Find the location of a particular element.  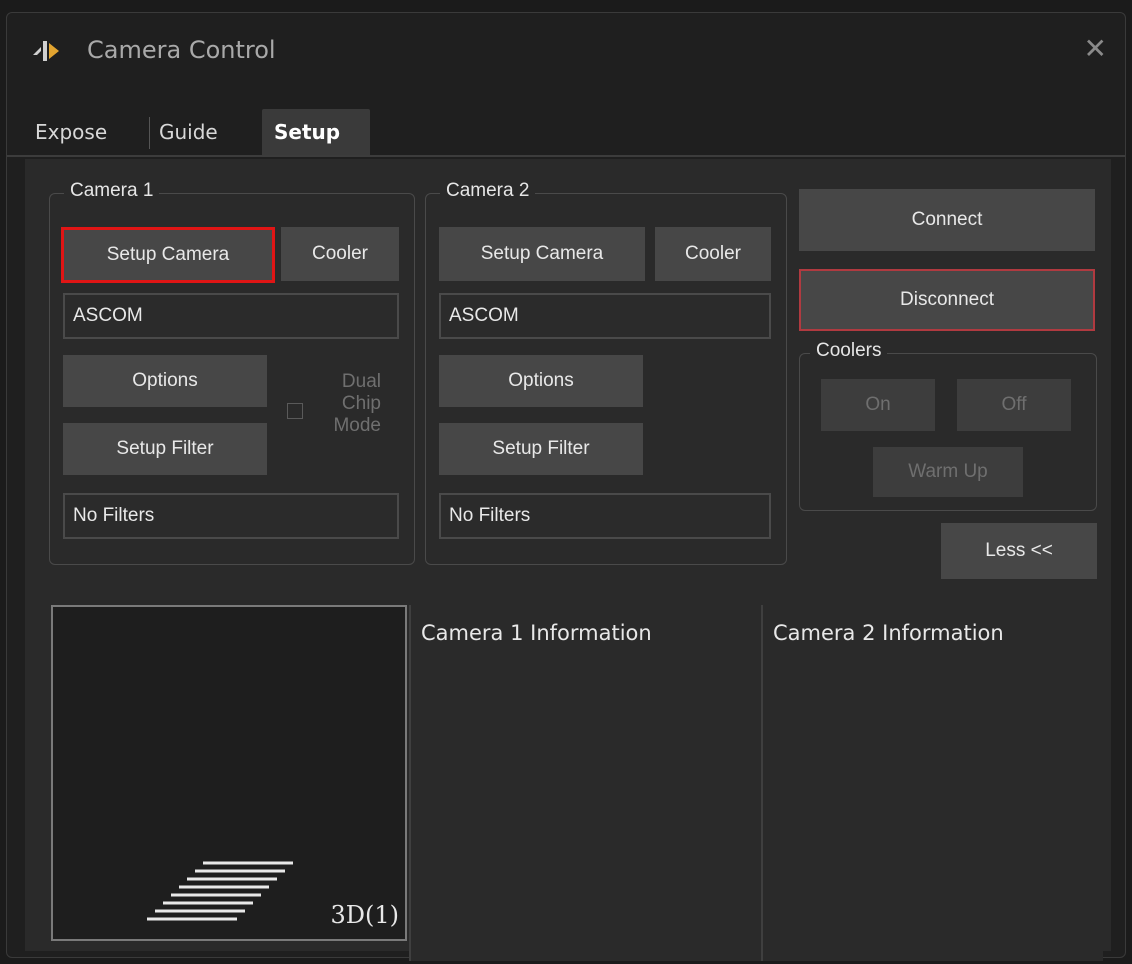

camera2-information-panel: Camera 2 Information is located at coordinates (932, 783).